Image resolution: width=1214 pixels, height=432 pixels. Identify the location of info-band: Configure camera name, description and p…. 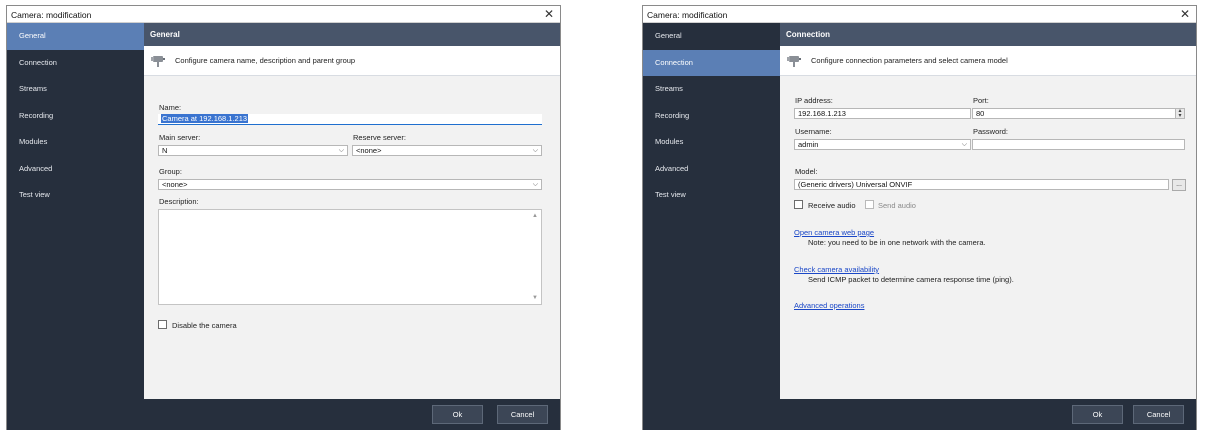
(352, 61).